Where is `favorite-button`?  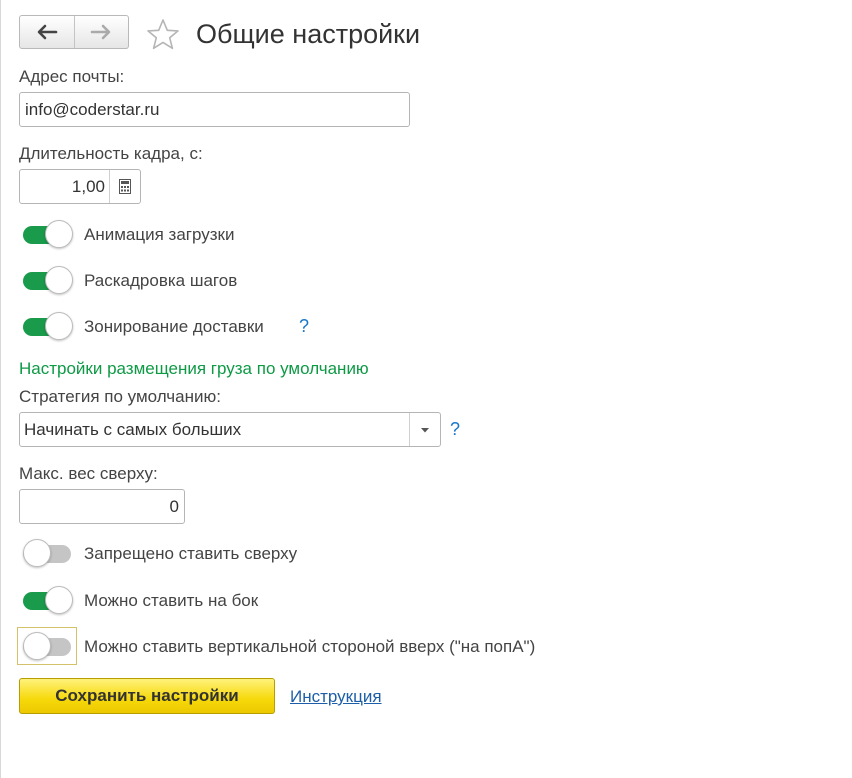 favorite-button is located at coordinates (163, 34).